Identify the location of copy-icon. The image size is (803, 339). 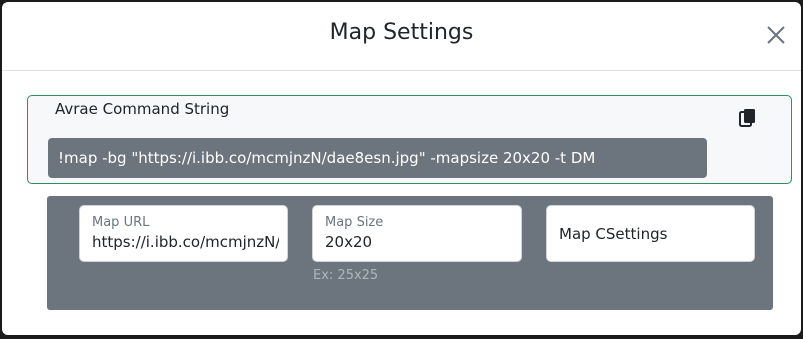
(747, 118).